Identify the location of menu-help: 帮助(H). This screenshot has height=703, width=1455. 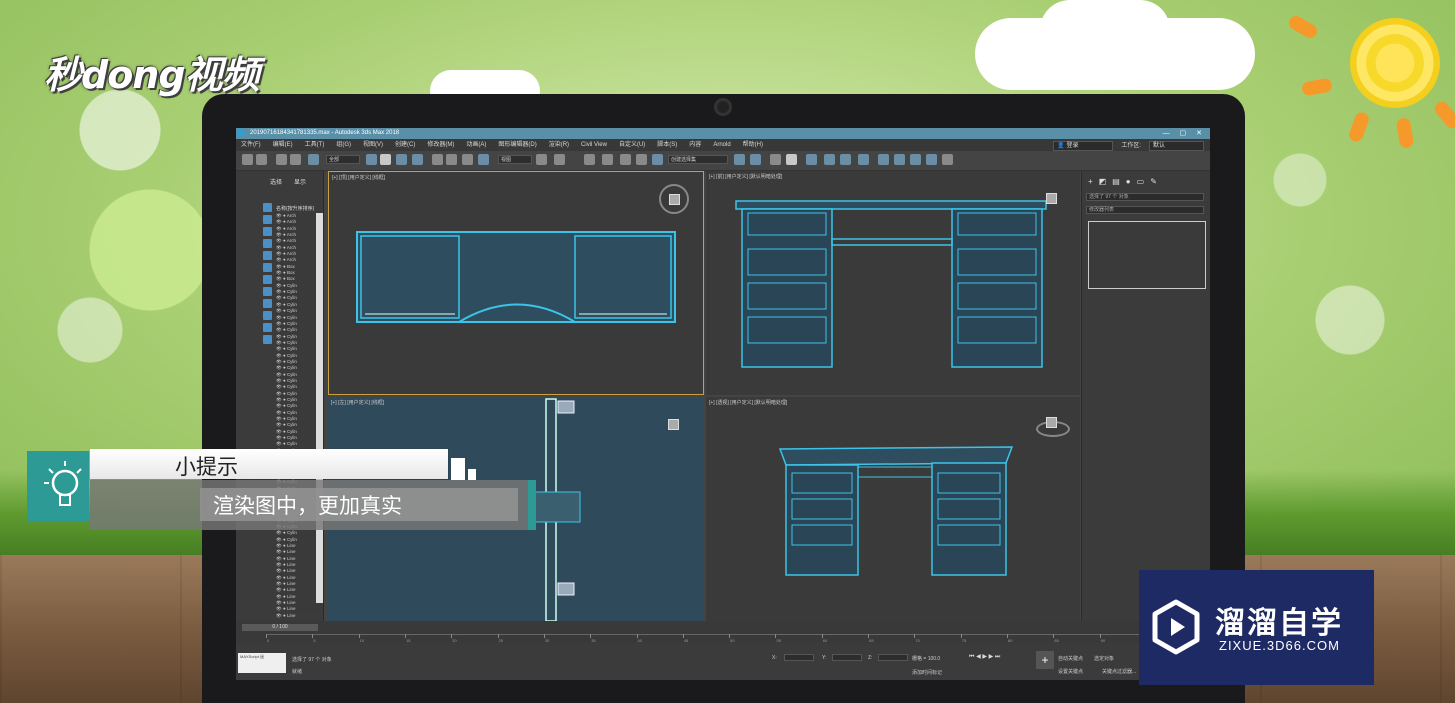
(753, 145).